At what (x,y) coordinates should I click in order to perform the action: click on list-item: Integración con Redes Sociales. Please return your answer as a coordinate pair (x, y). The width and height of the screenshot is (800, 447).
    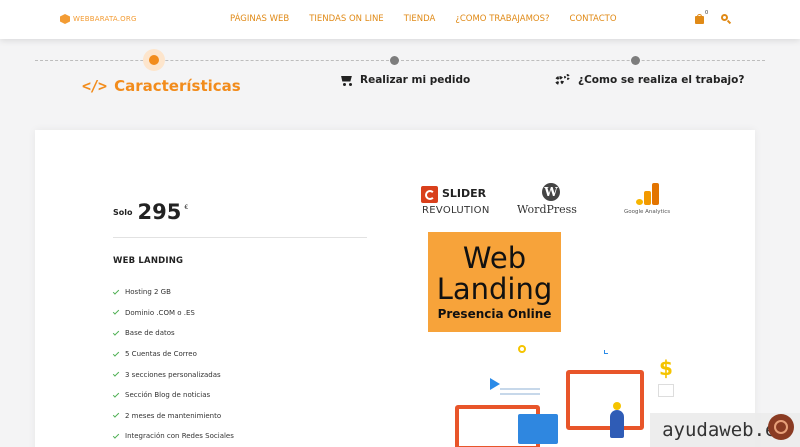
    Looking at the image, I should click on (173, 436).